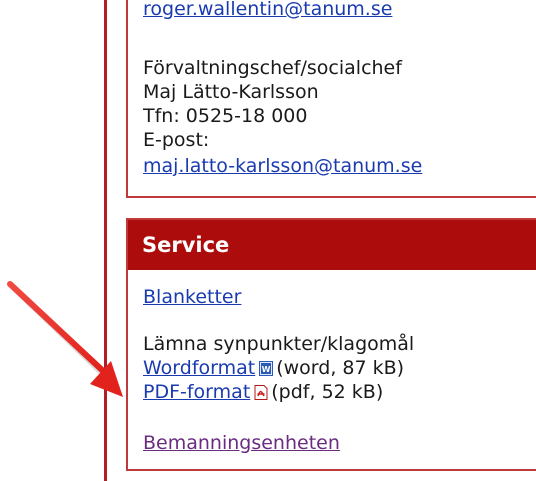 This screenshot has width=536, height=481. What do you see at coordinates (65, 339) in the screenshot?
I see `red-annotation-arrow` at bounding box center [65, 339].